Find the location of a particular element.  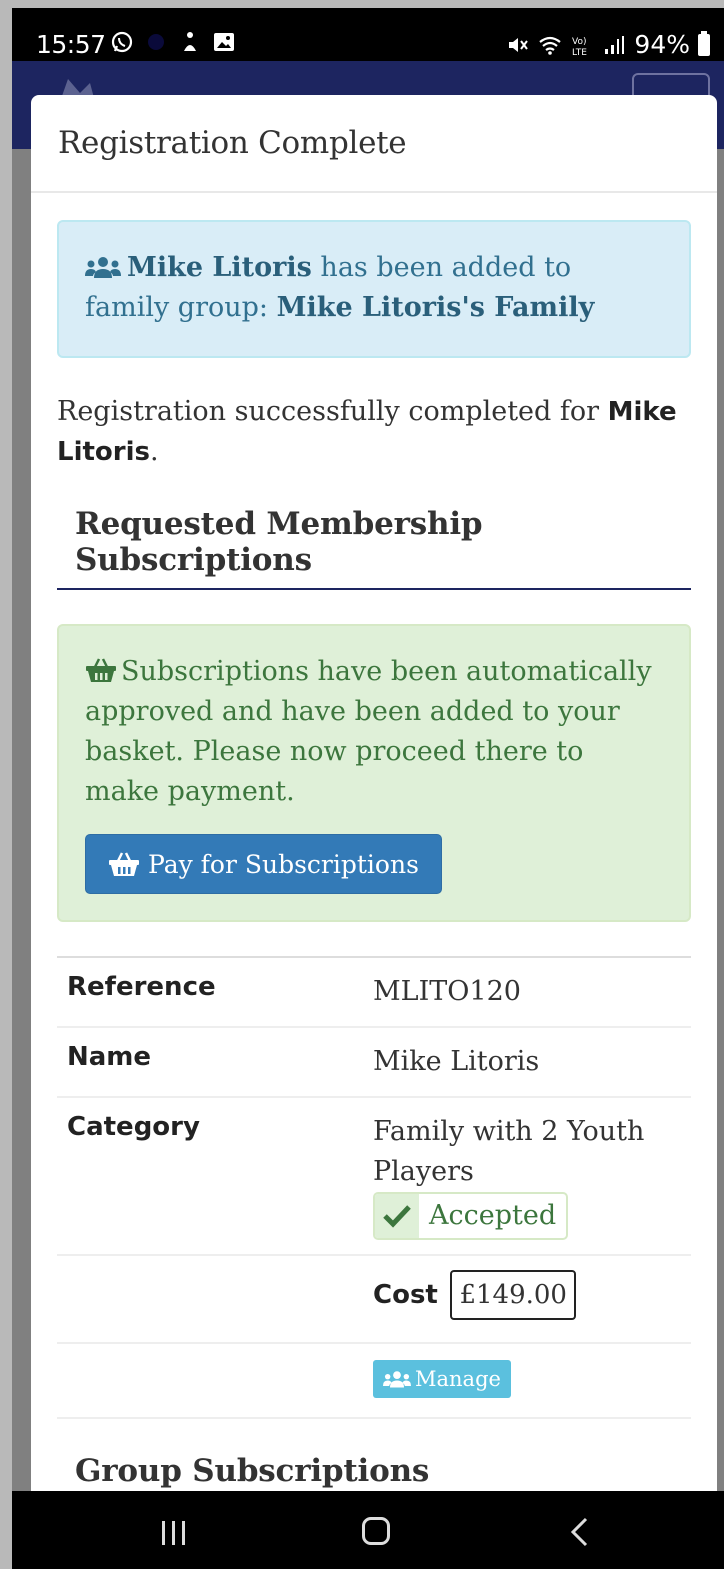

category-label: Category is located at coordinates (210, 1176).